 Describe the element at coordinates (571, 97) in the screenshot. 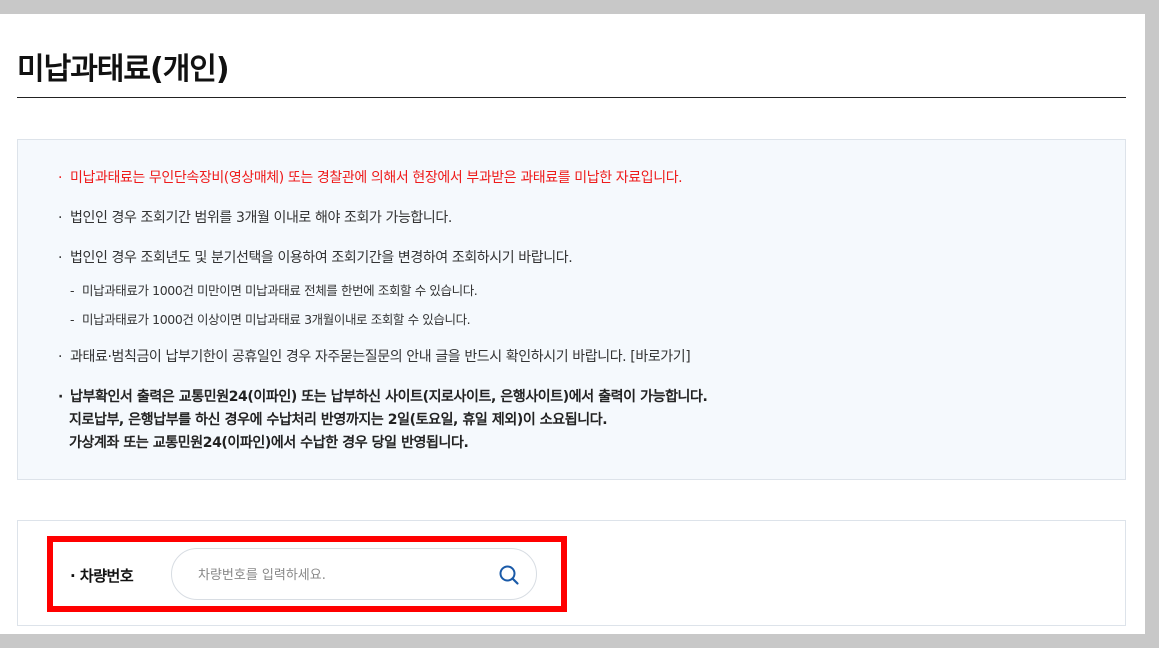

I see `title-divider` at that location.